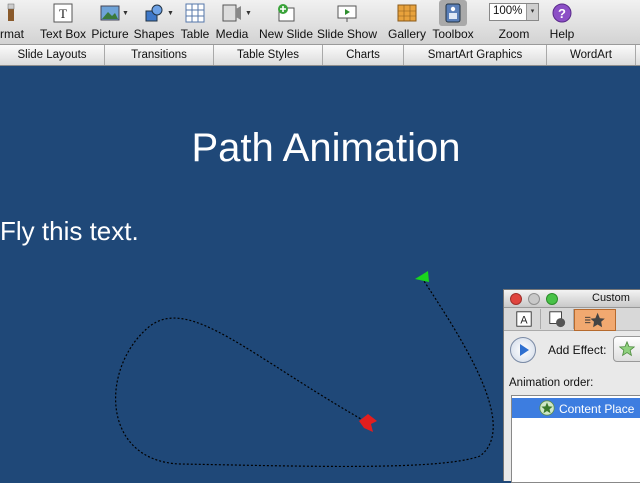  What do you see at coordinates (532, 12) in the screenshot?
I see `zoom-stepper-icon: ▾` at bounding box center [532, 12].